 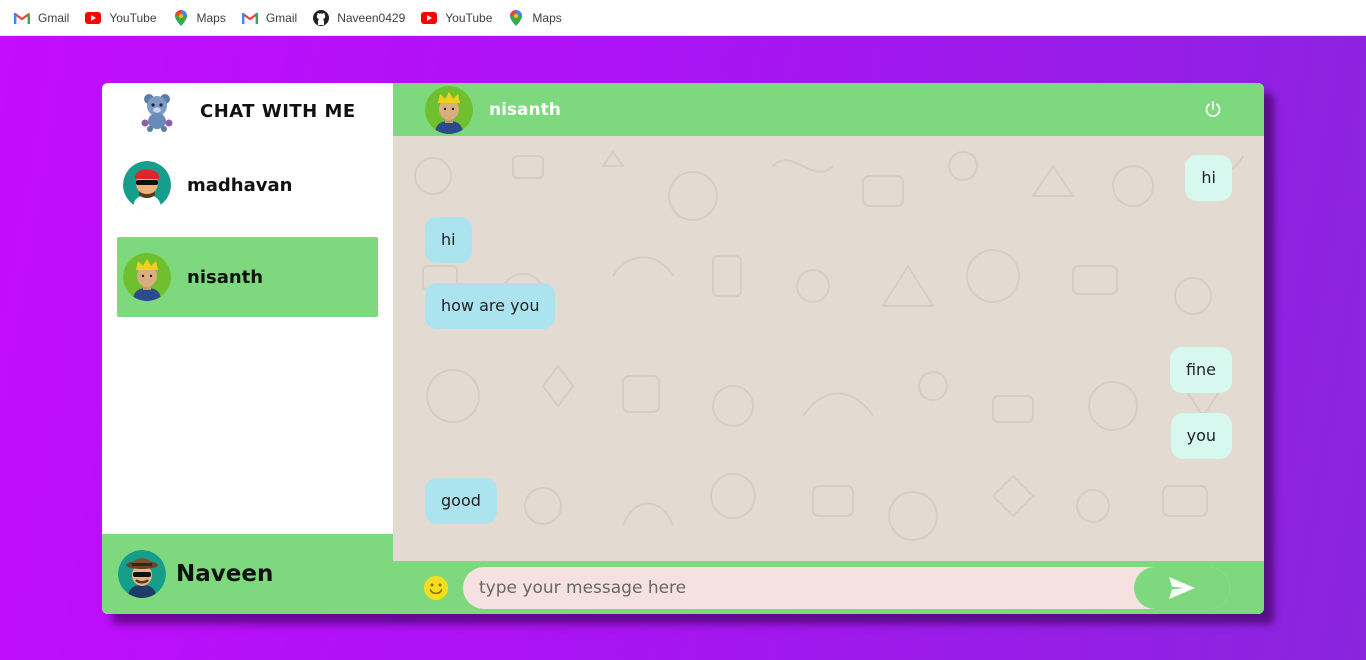 I want to click on chat-contact-name: nisanth, so click(x=525, y=109).